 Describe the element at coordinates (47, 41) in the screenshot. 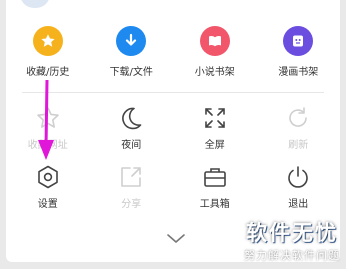

I see `star-icon` at that location.